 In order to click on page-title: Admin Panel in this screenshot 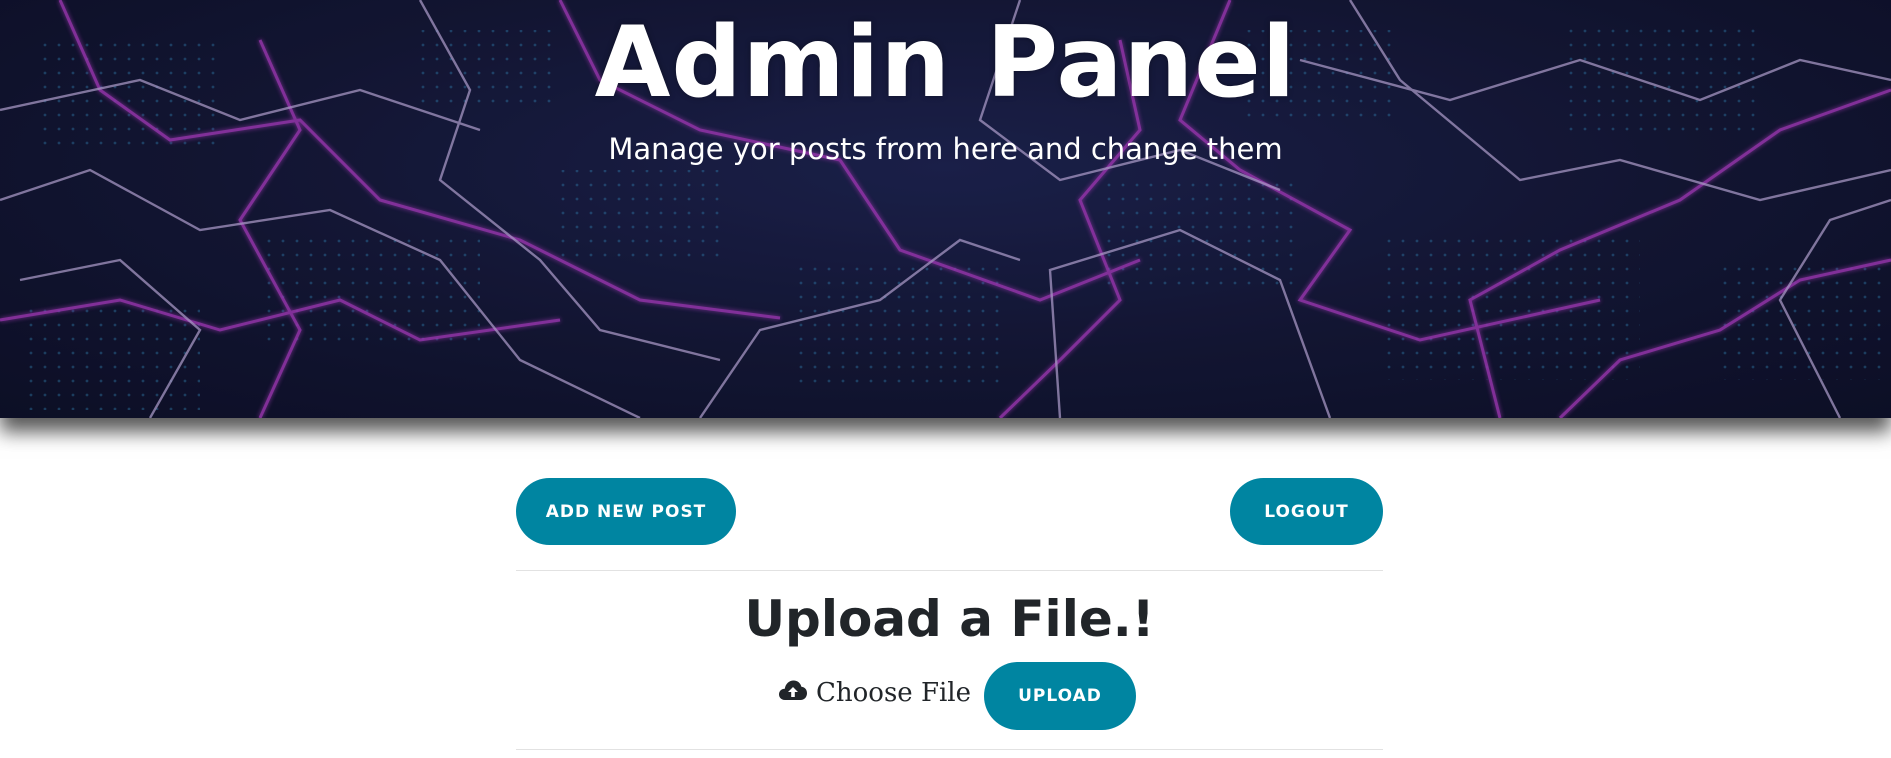, I will do `click(945, 63)`.